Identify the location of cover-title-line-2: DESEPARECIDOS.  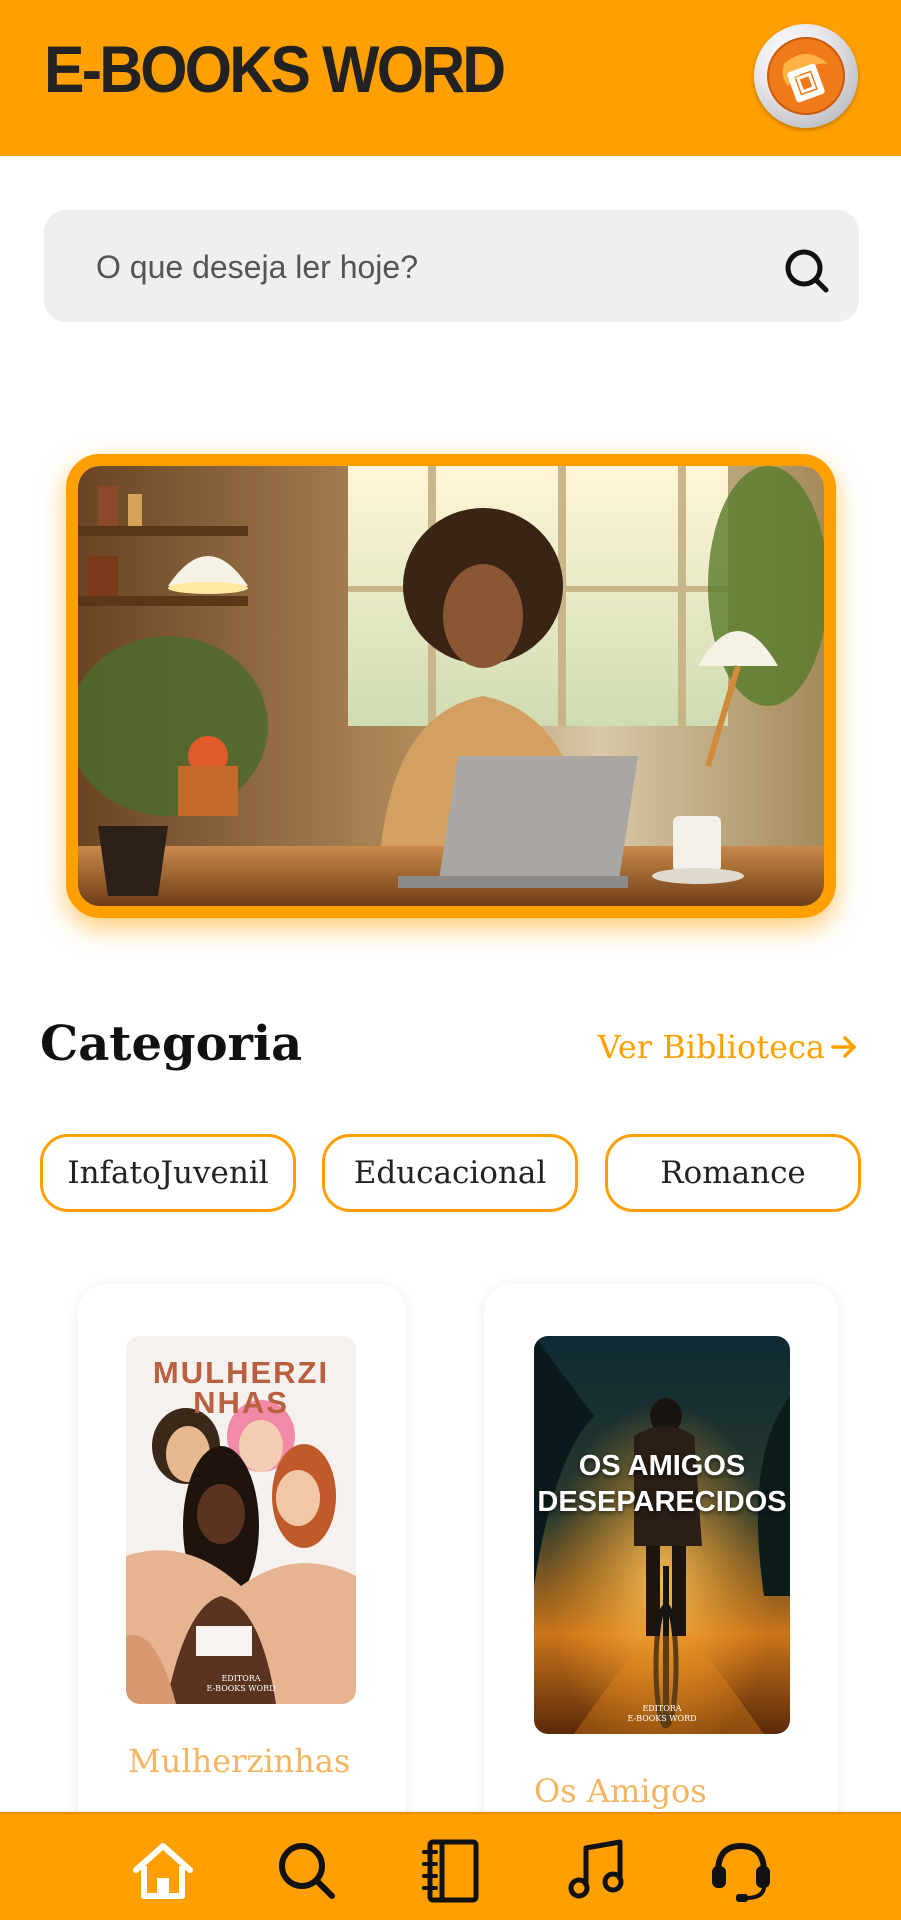
(662, 1502).